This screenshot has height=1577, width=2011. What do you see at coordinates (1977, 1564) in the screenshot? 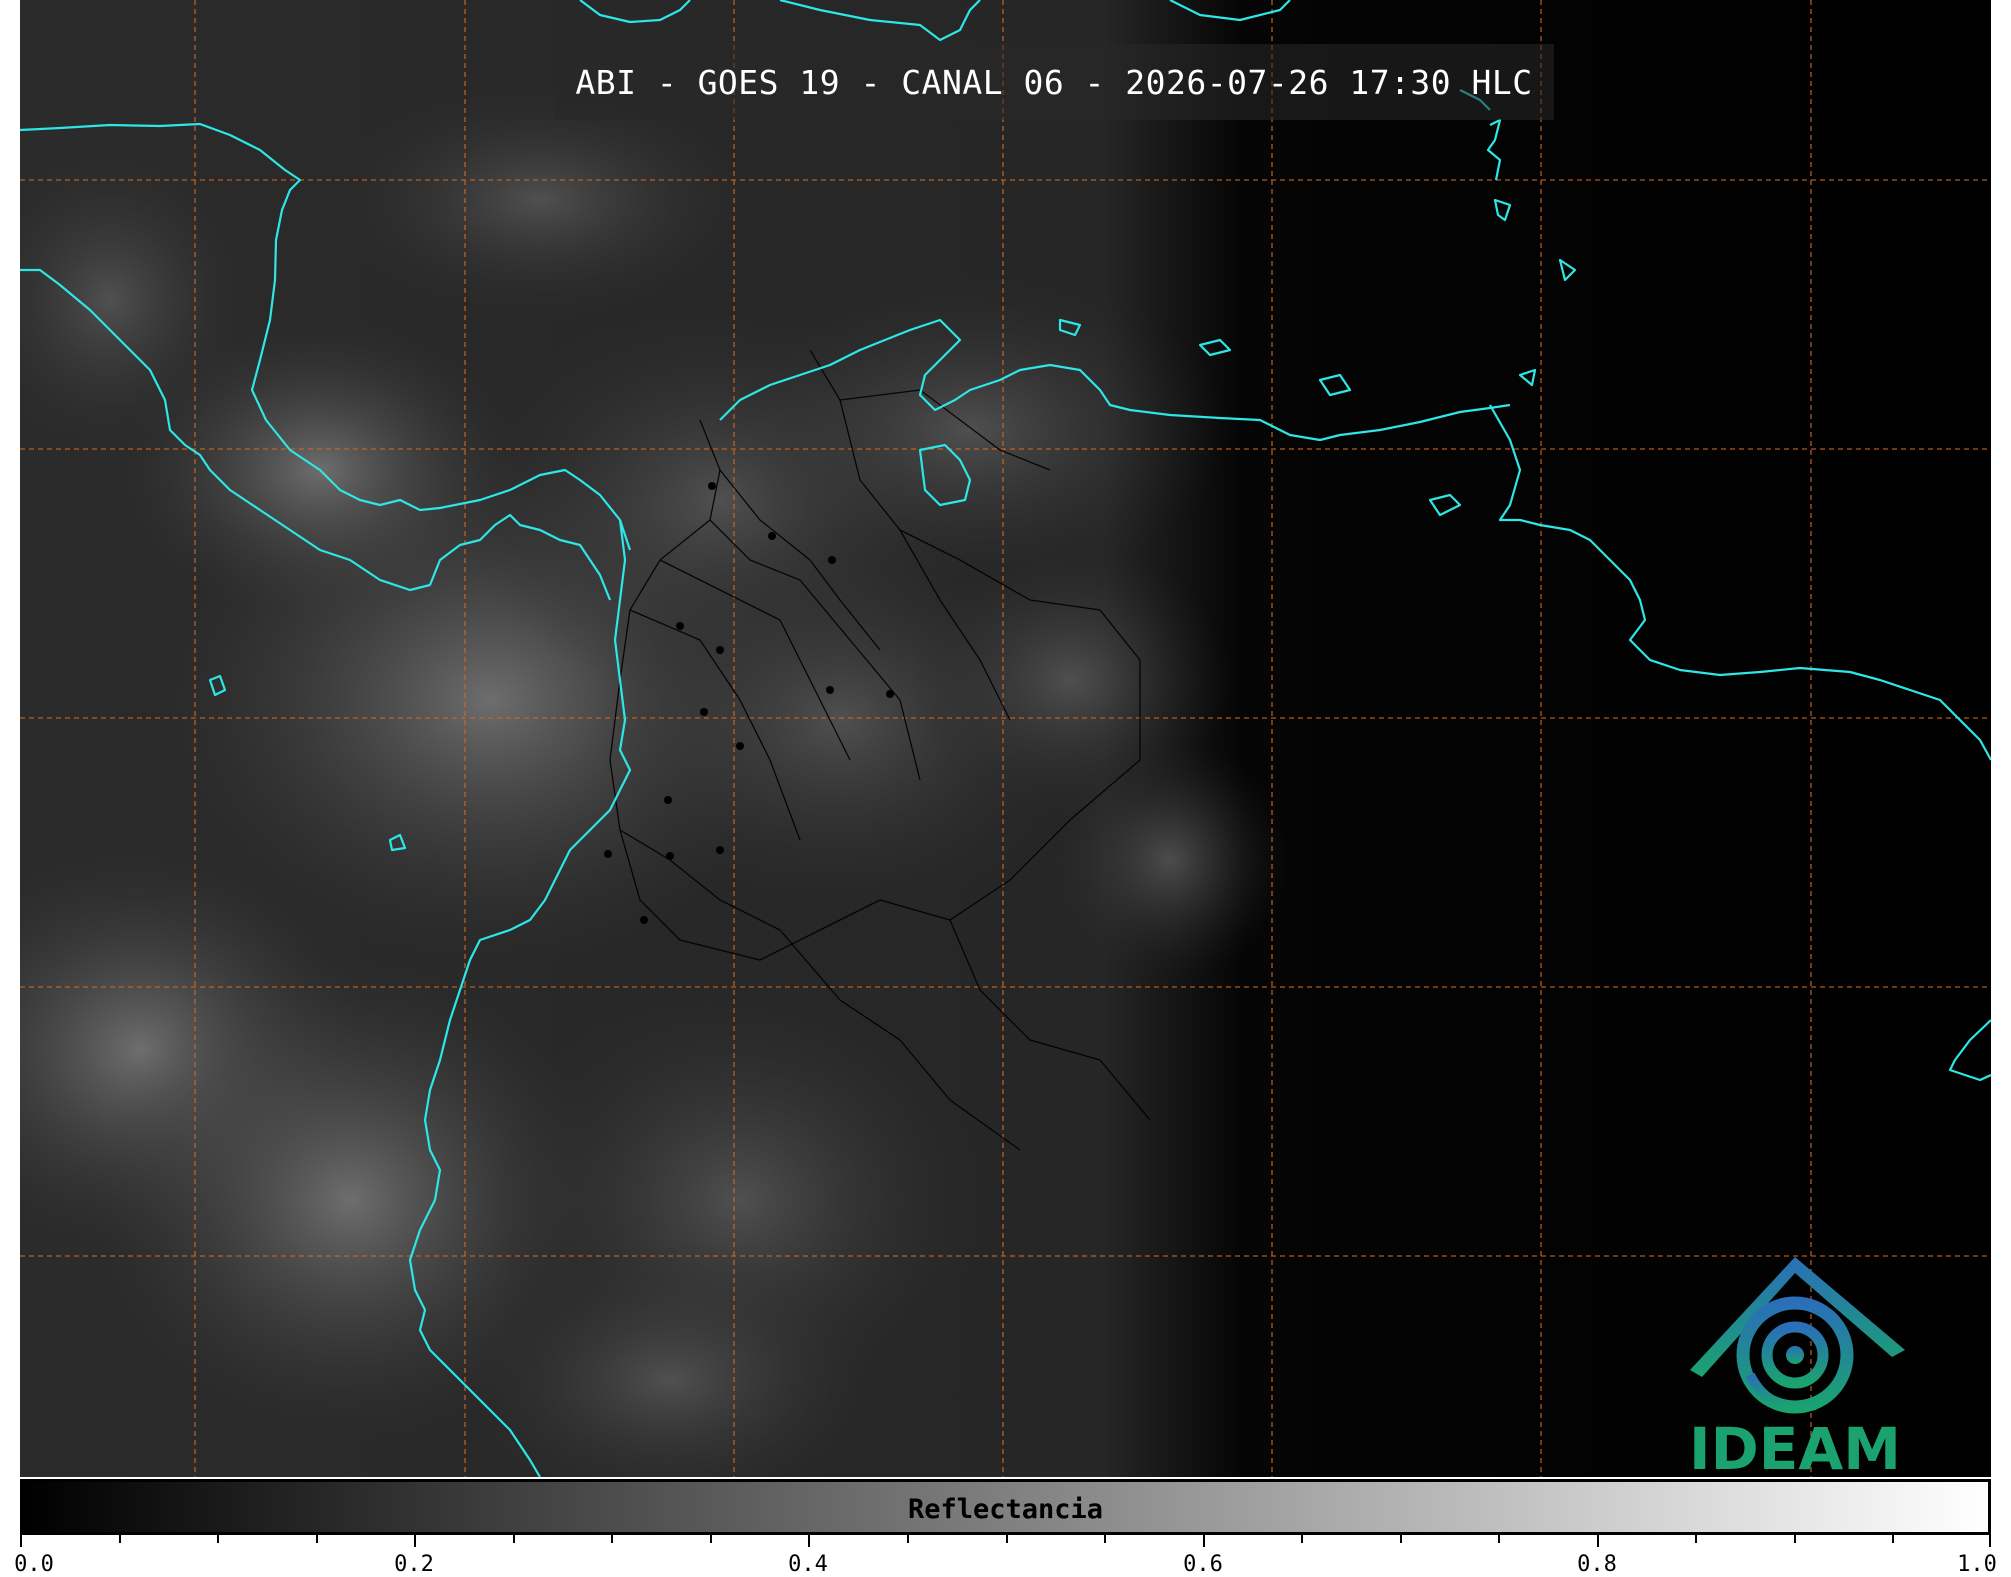
I see `colorbar-tick-label: 1.0` at bounding box center [1977, 1564].